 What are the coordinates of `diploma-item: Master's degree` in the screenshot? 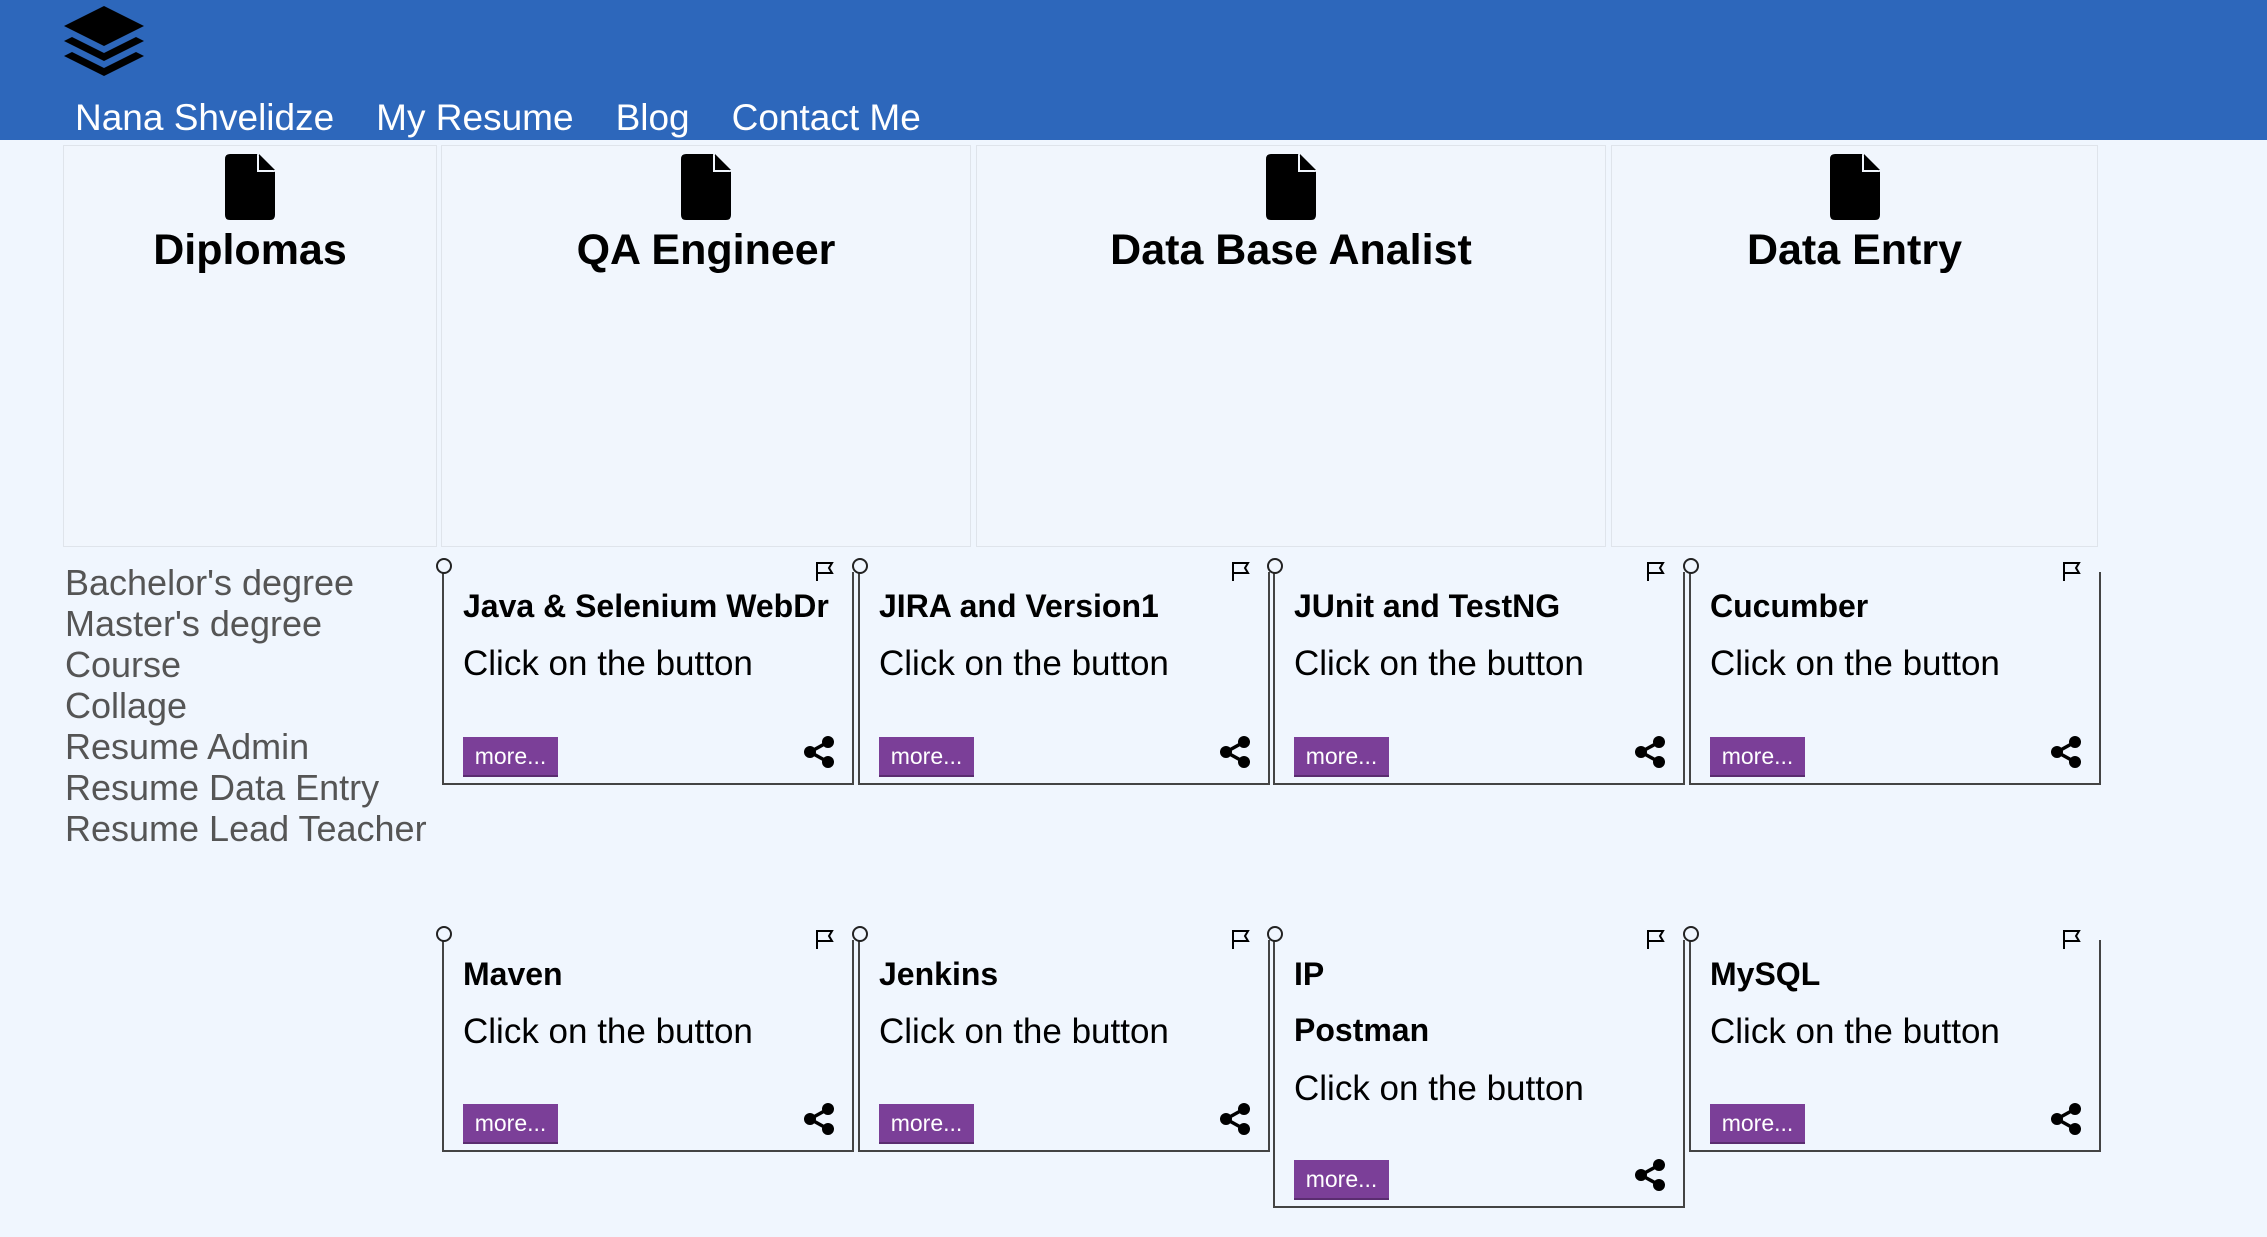 It's located at (246, 623).